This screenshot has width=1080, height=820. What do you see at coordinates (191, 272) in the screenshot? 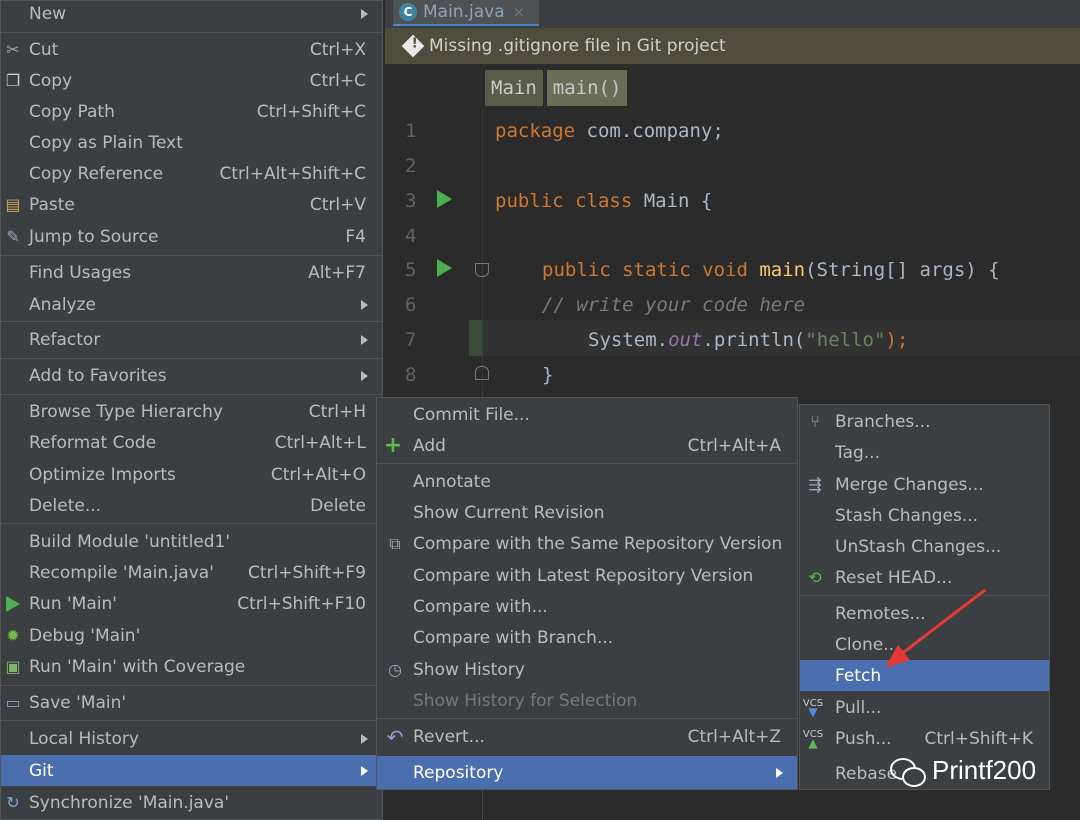
I see `menu-item-find-usages: Find Usages Alt+F7` at bounding box center [191, 272].